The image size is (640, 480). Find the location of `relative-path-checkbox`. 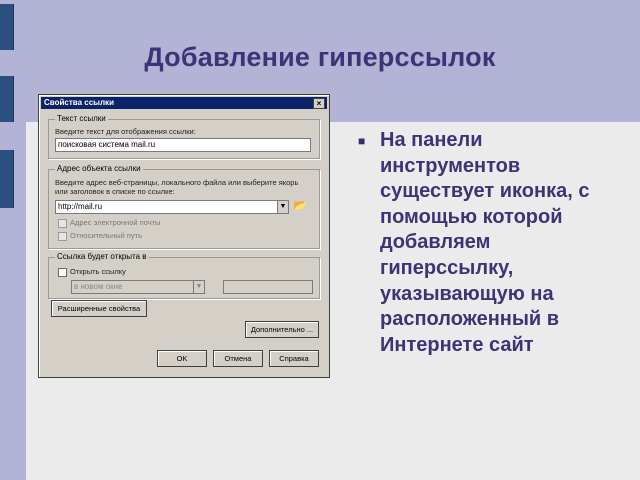

relative-path-checkbox is located at coordinates (62, 236).